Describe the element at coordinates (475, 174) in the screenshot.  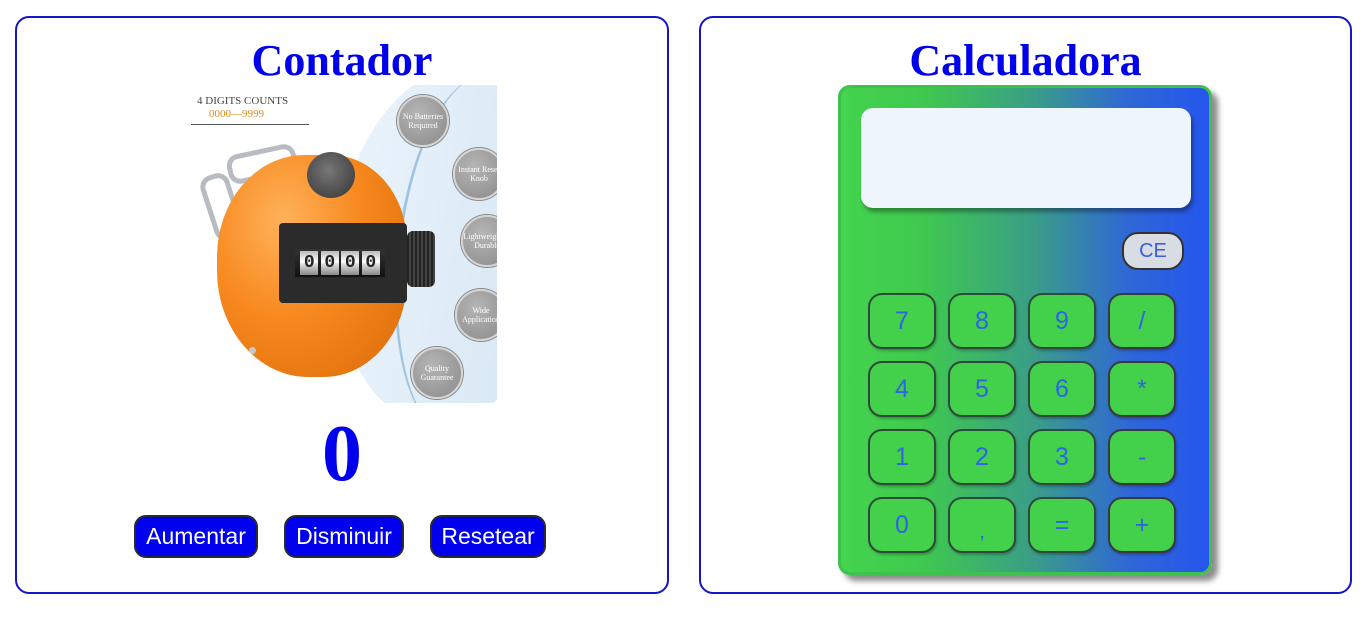
I see `feature-badge: Instant Reset Knob` at that location.